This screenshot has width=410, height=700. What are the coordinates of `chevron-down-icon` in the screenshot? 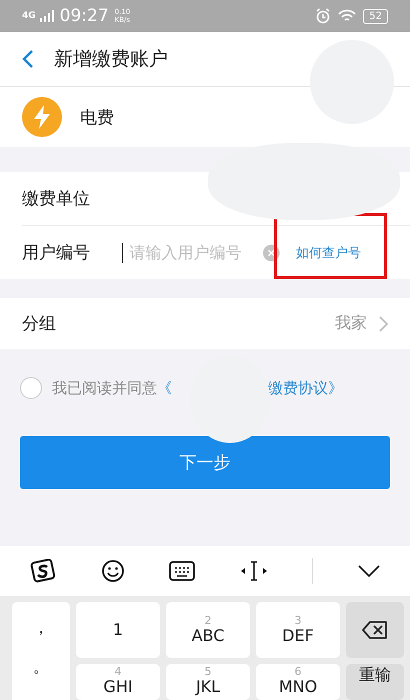 It's located at (369, 571).